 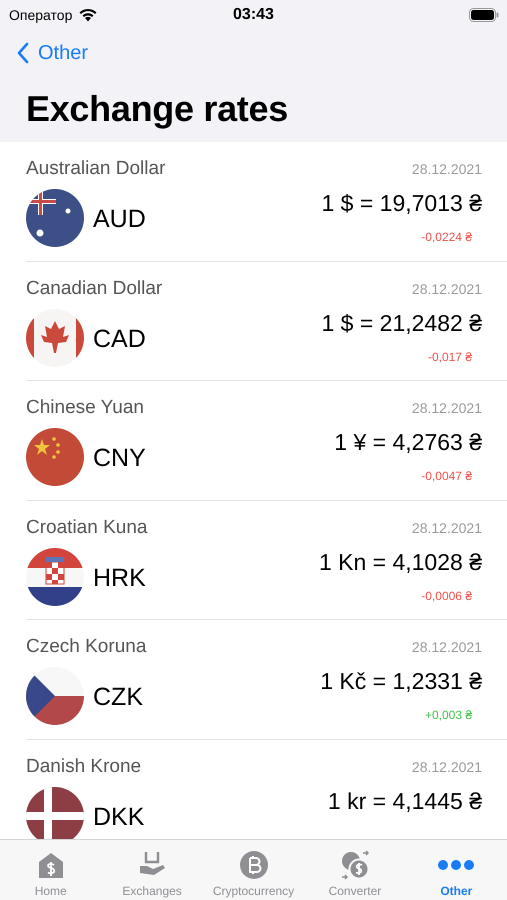 I want to click on exchange-rate: 1 Kn = 4,1028 ₴, so click(x=400, y=562).